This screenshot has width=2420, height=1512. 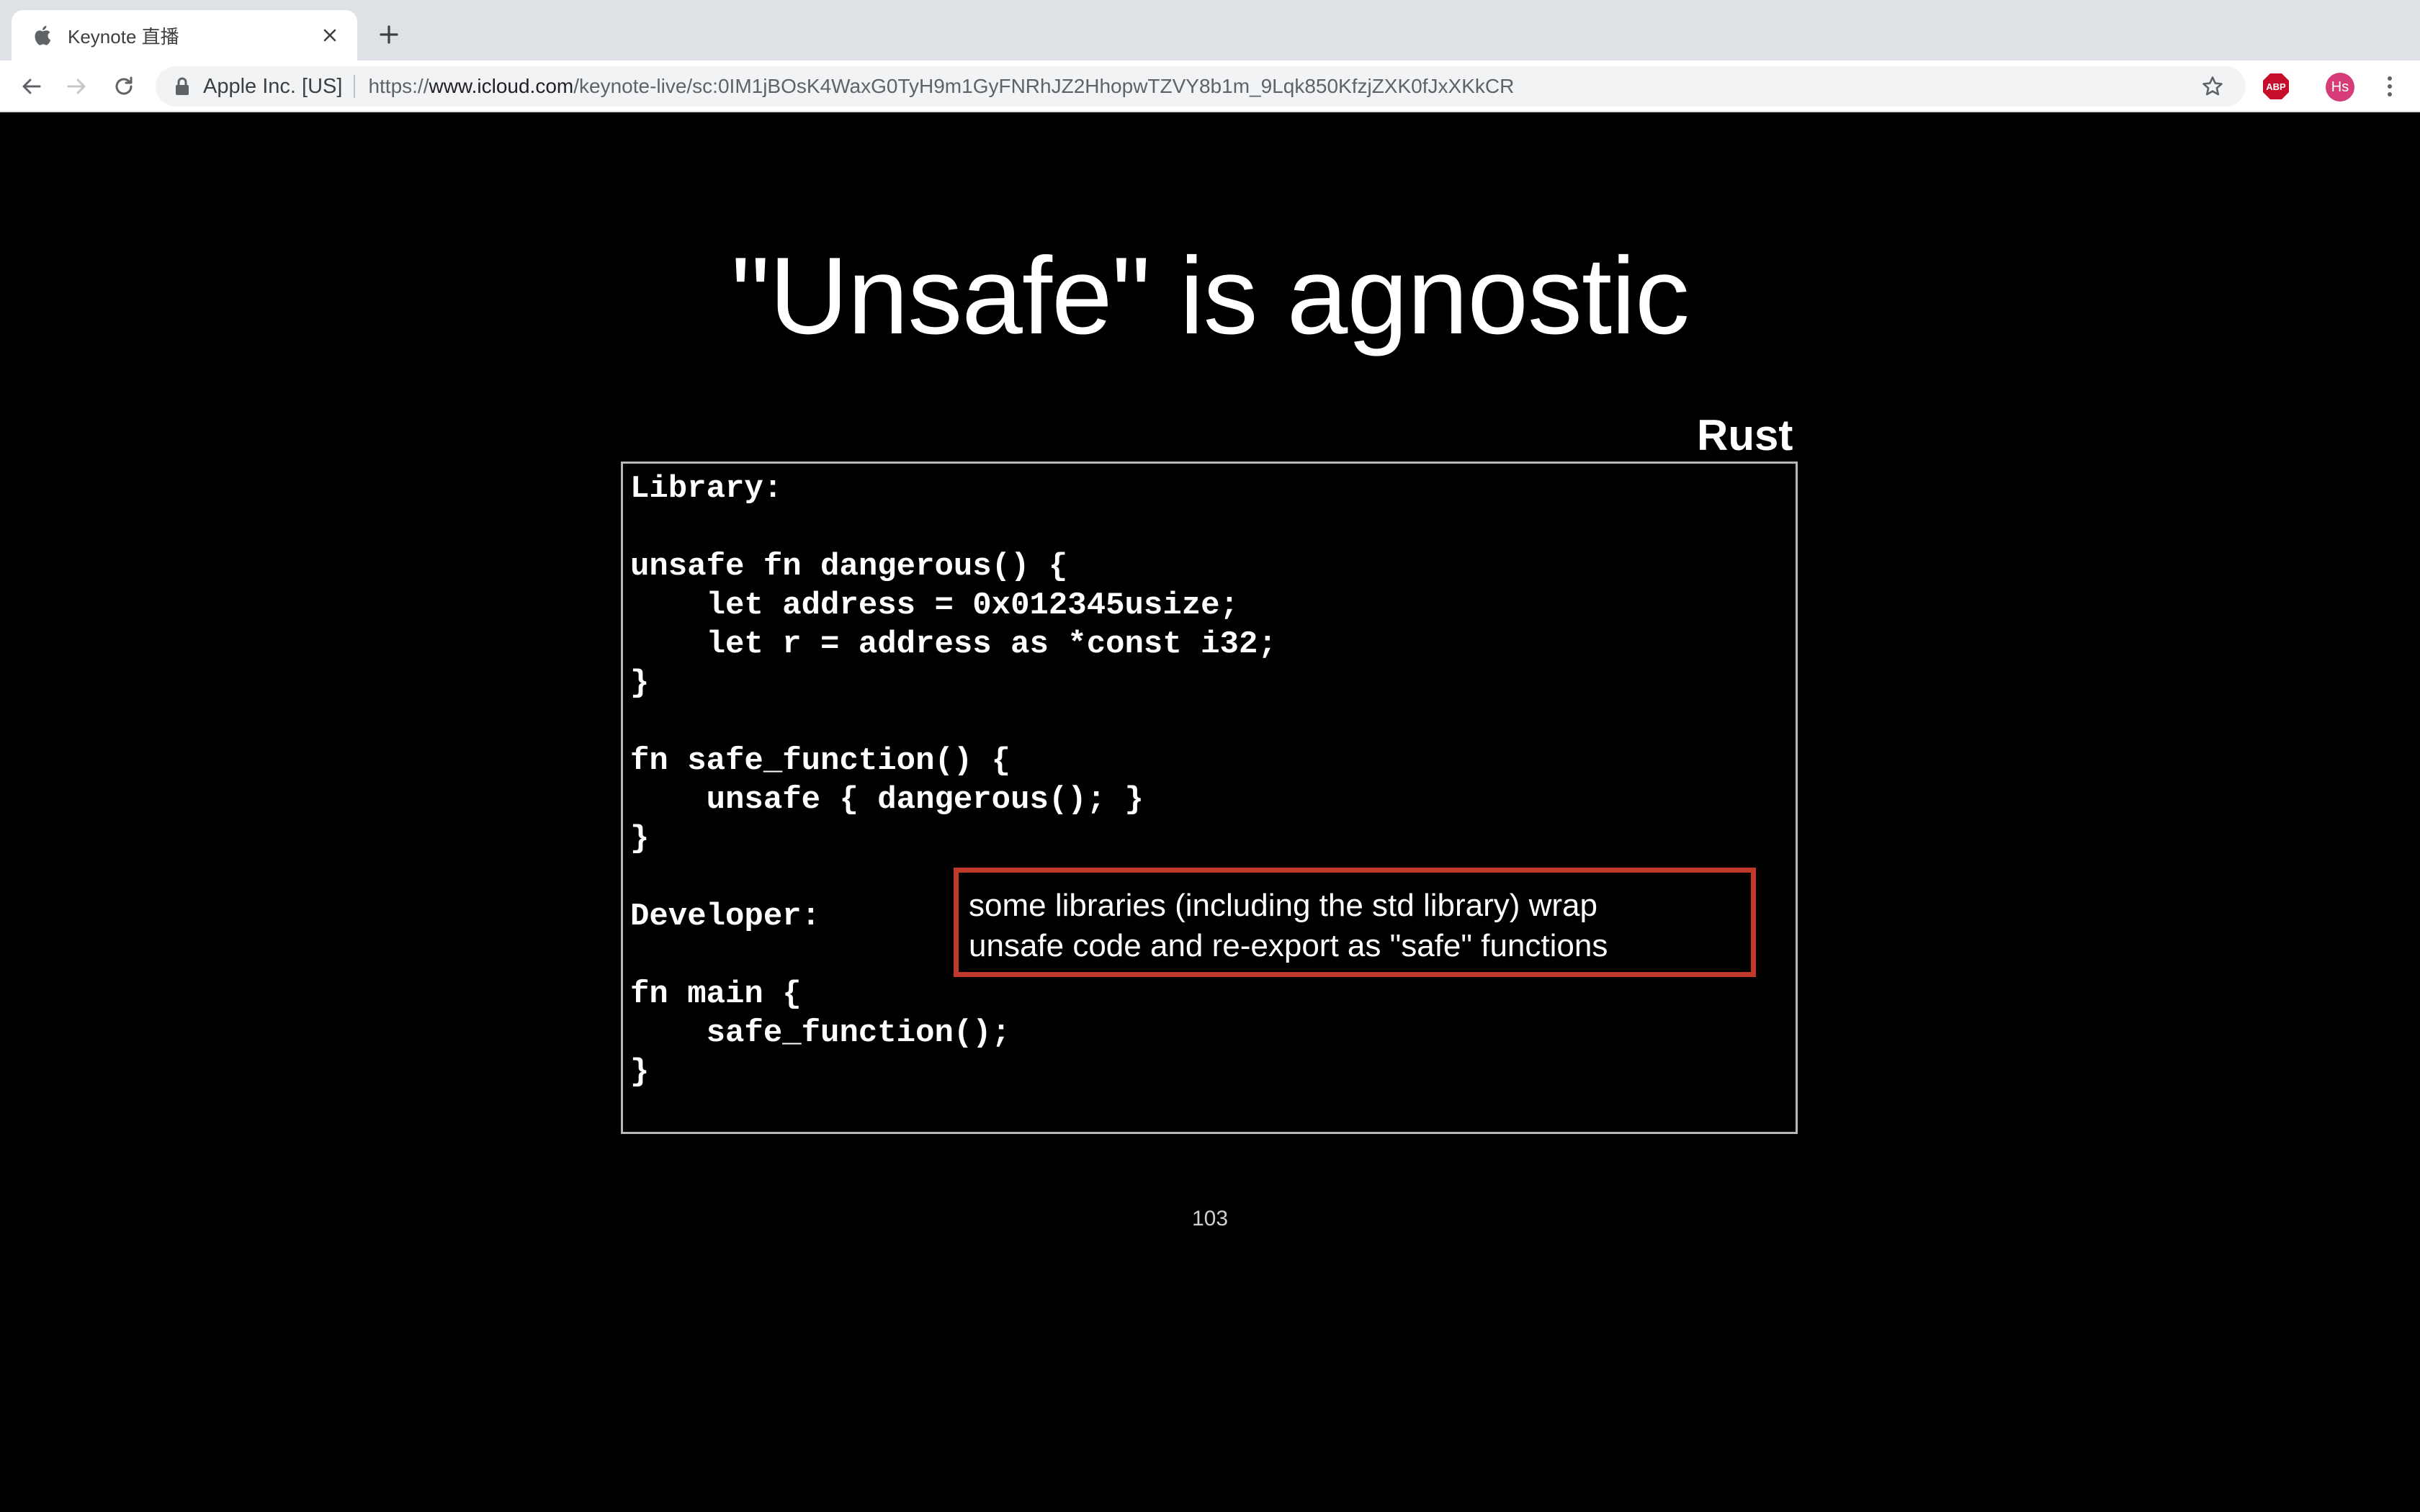 I want to click on forward-arrow-icon, so click(x=76, y=86).